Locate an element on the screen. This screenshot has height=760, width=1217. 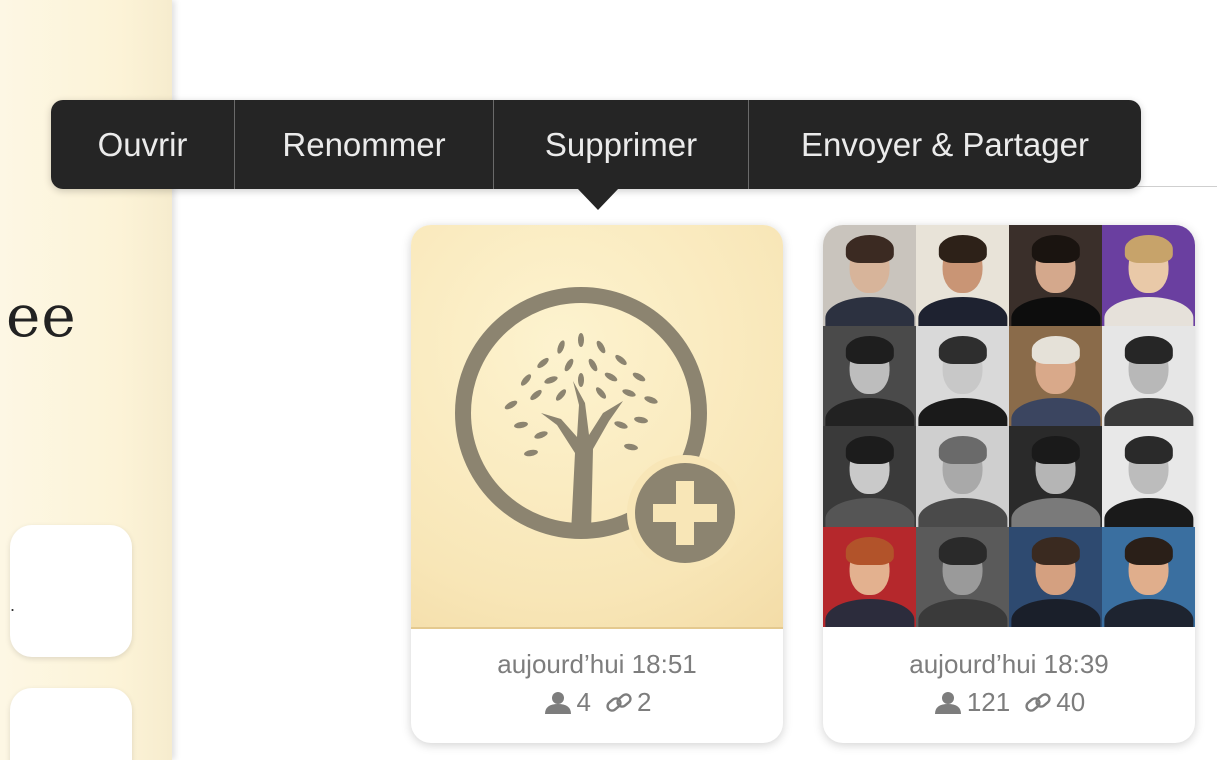
menu-item-open: Ouvrir is located at coordinates (142, 144).